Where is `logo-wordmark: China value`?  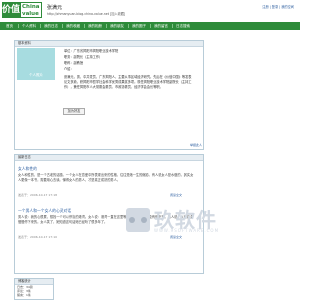 logo-wordmark: China value is located at coordinates (31, 10).